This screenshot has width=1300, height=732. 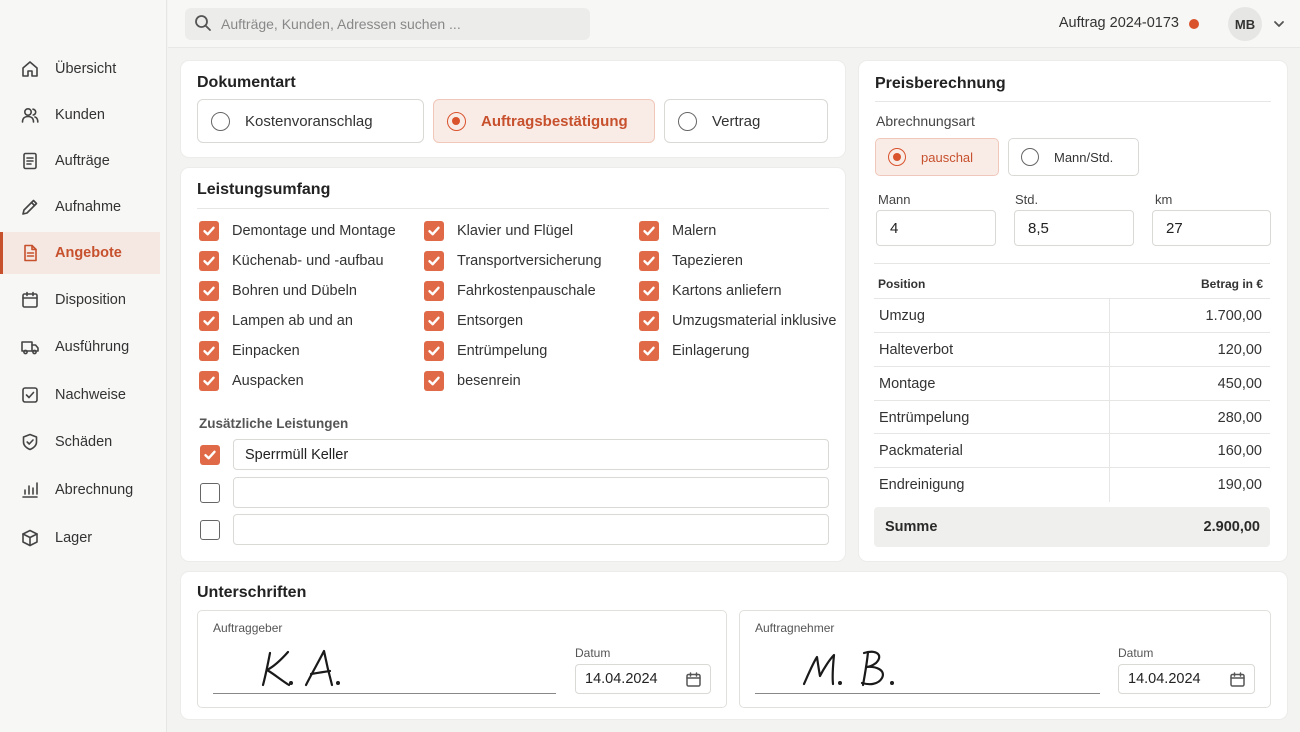 What do you see at coordinates (1074, 228) in the screenshot?
I see `std-input` at bounding box center [1074, 228].